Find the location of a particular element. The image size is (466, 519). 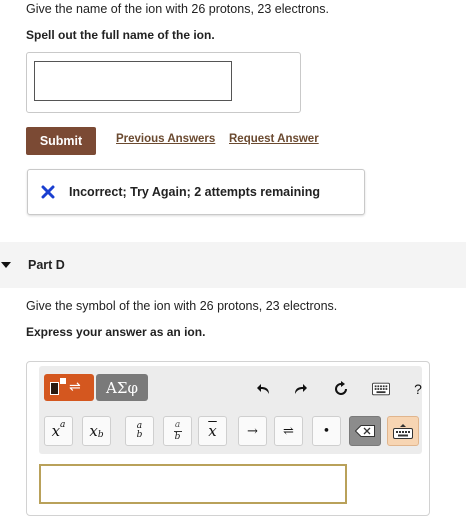

backspace-button is located at coordinates (365, 431).